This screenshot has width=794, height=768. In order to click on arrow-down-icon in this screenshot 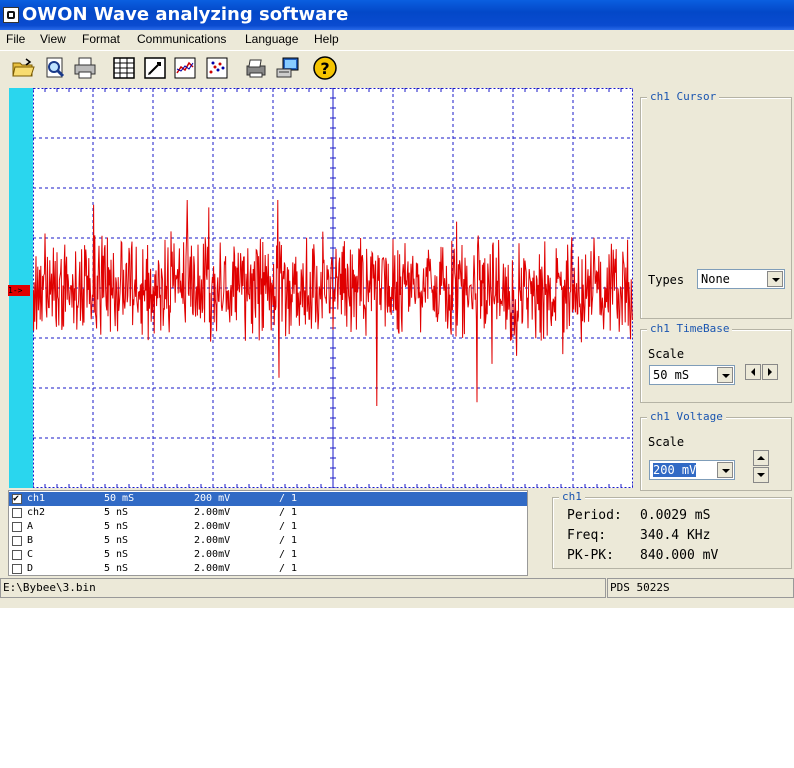, I will do `click(761, 475)`.